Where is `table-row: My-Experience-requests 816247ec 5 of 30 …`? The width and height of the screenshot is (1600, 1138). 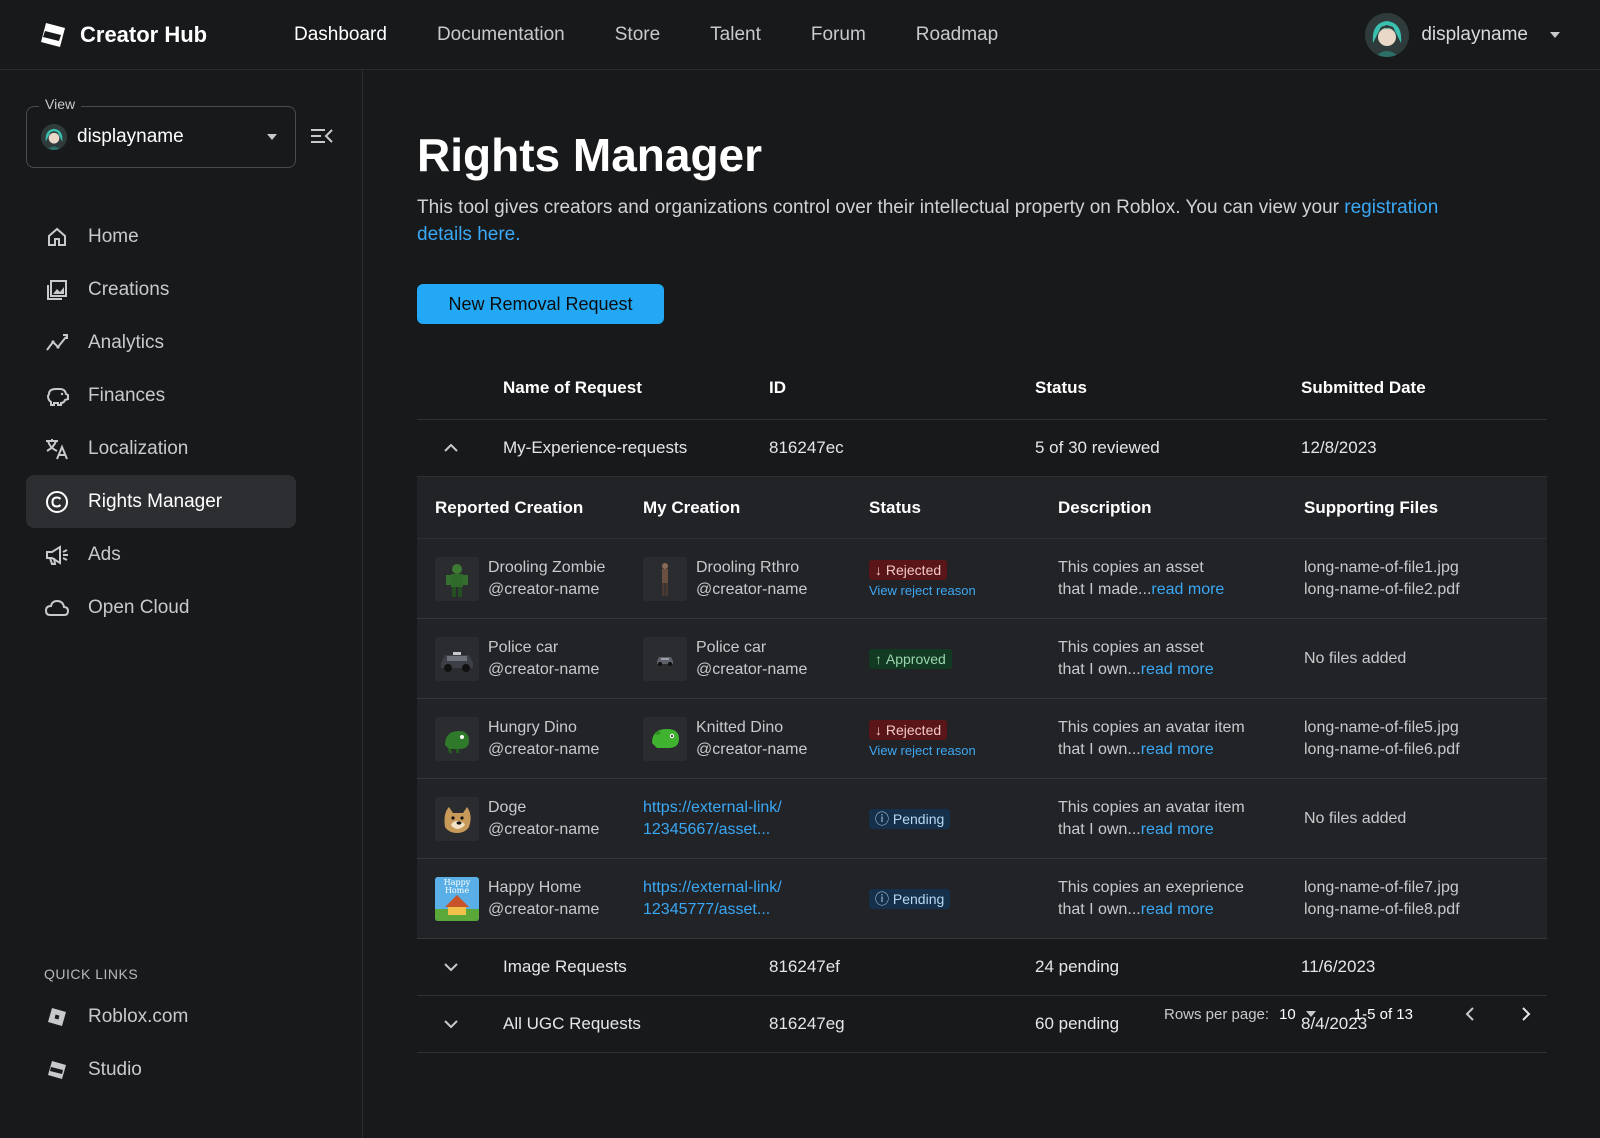 table-row: My-Experience-requests 816247ec 5 of 30 … is located at coordinates (982, 448).